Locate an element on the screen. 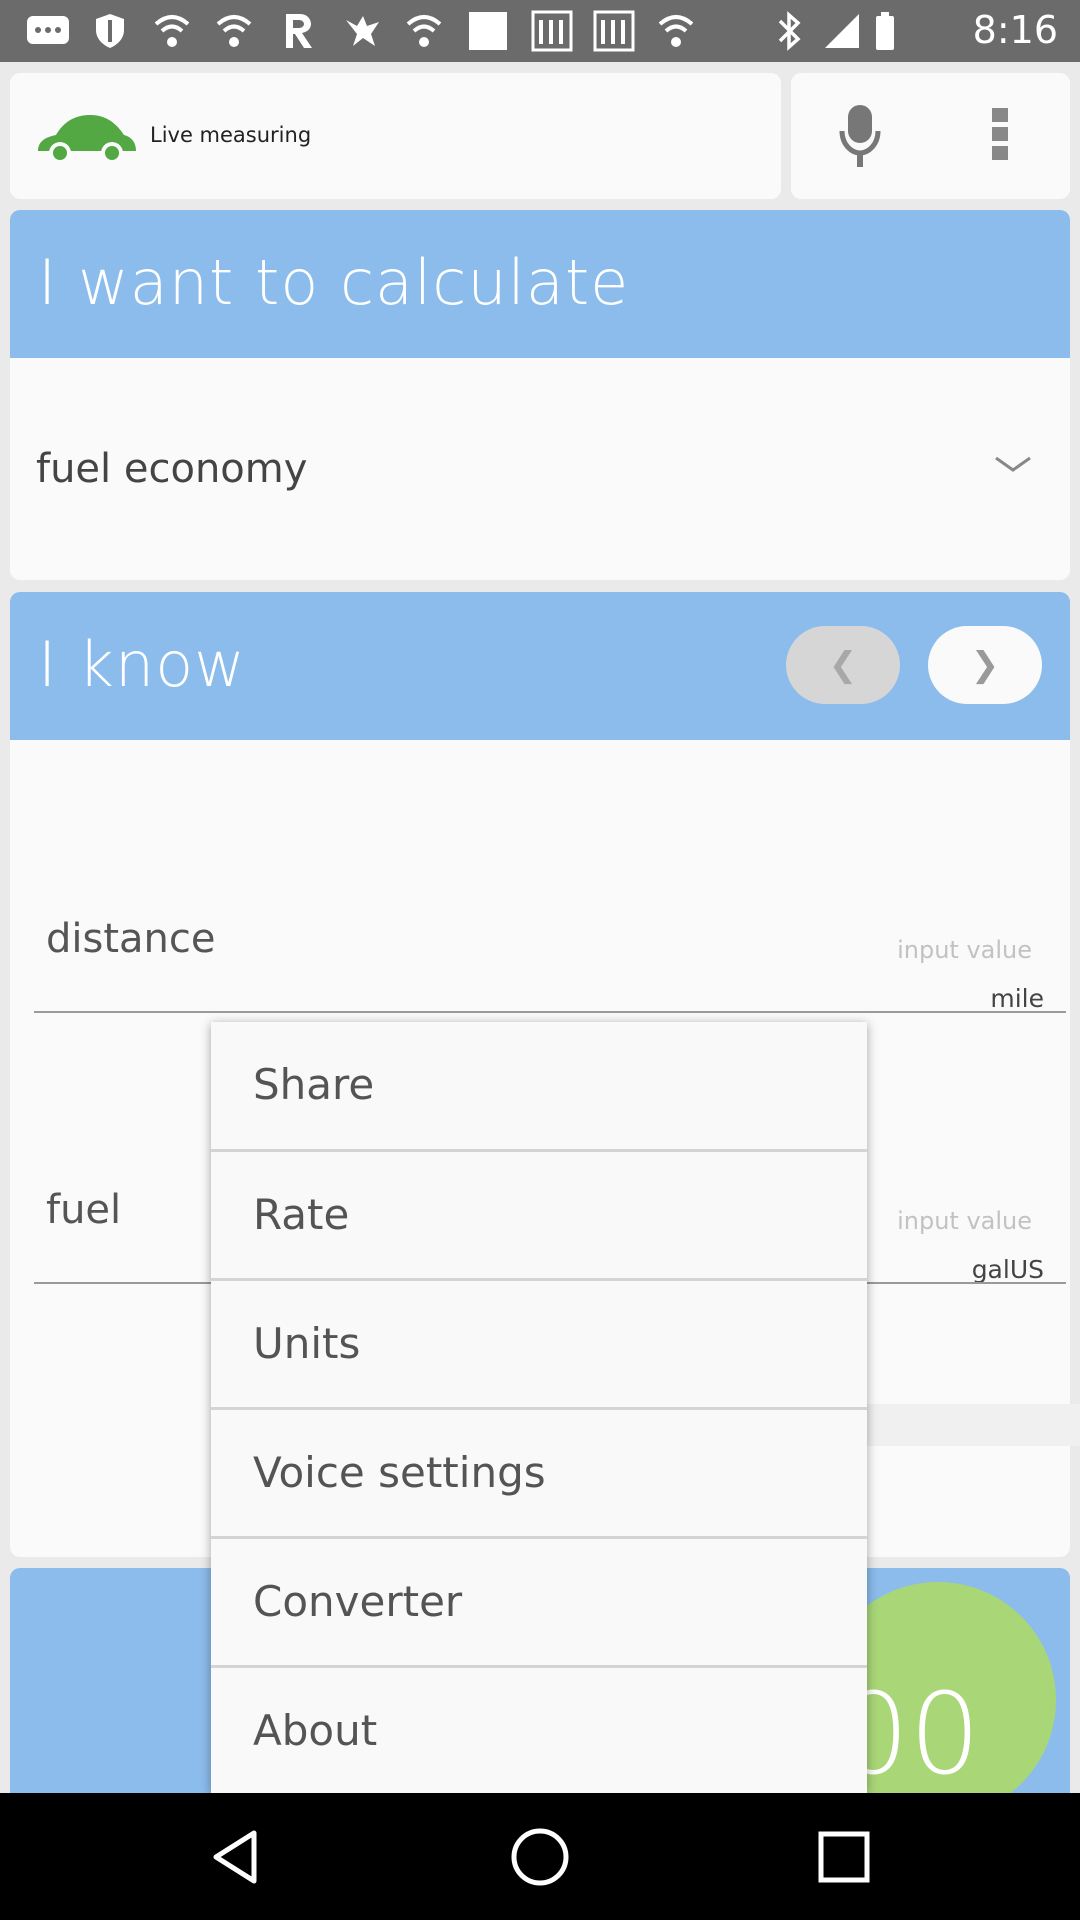  signal-icon is located at coordinates (842, 31).